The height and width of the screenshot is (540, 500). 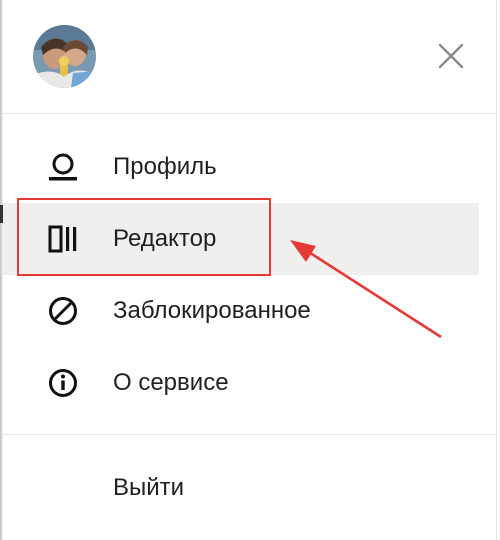 I want to click on close-icon, so click(x=451, y=56).